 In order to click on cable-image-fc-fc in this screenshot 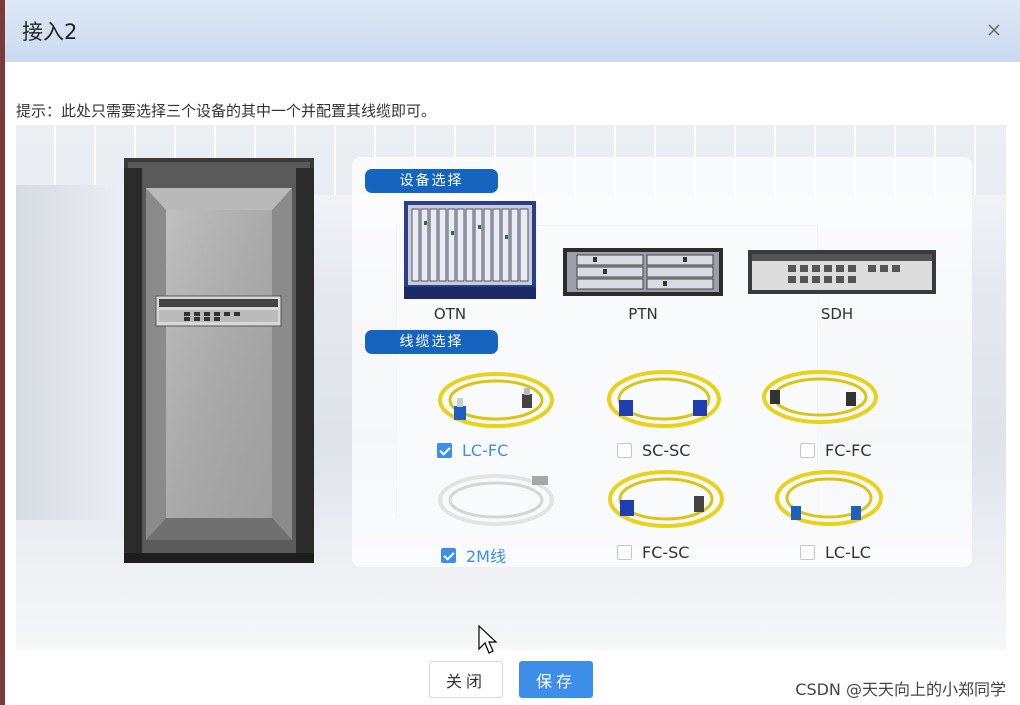, I will do `click(820, 397)`.